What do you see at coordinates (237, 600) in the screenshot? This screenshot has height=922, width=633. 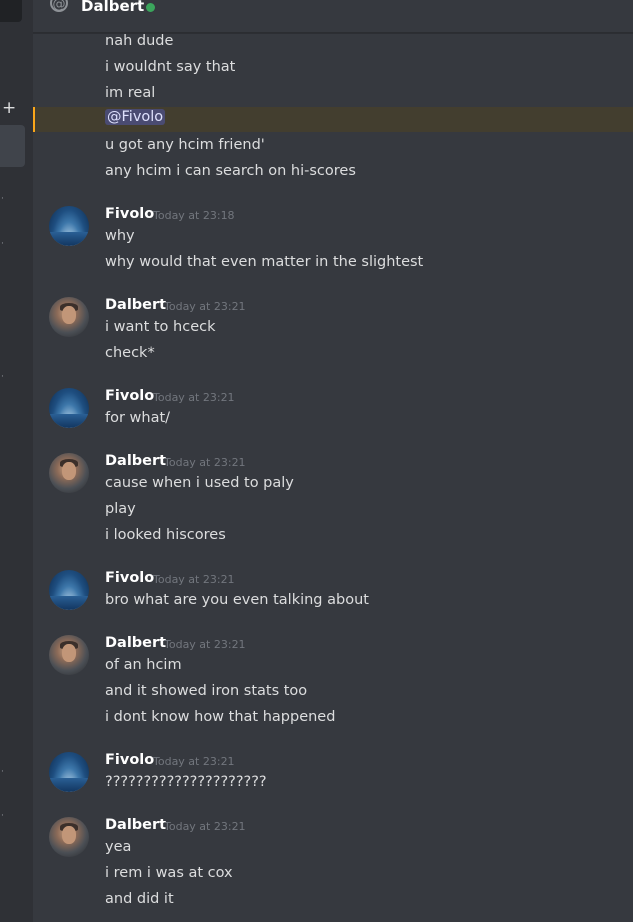 I see `message-line: bro what are you even talking about` at bounding box center [237, 600].